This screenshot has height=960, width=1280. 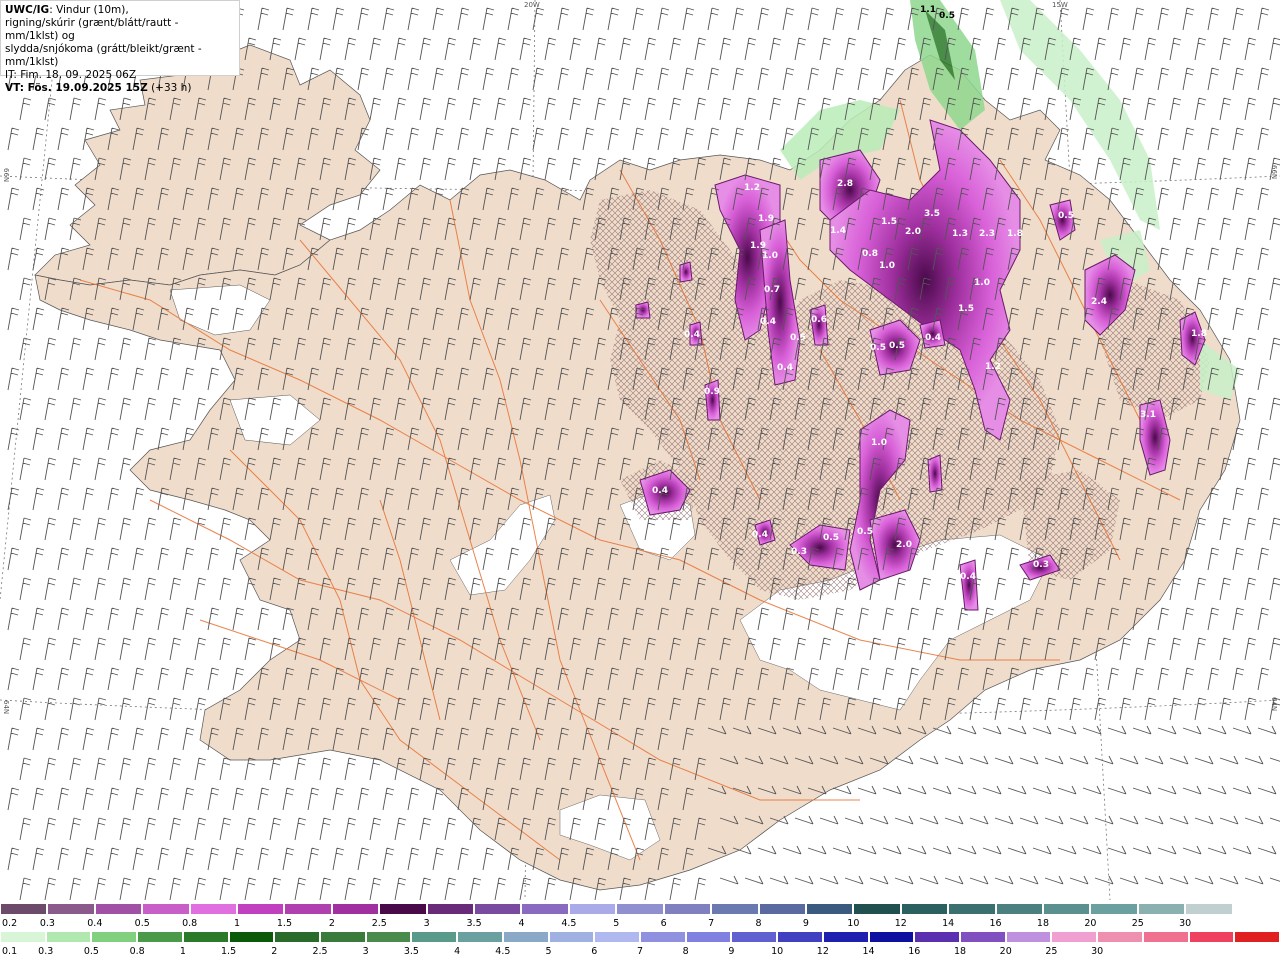 What do you see at coordinates (169, 88) in the screenshot?
I see `valid-offset: (+33 h)` at bounding box center [169, 88].